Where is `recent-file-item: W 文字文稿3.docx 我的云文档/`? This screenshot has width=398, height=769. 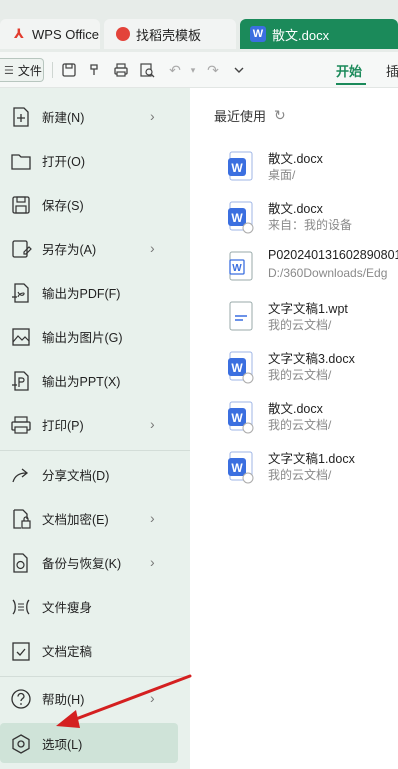
recent-file-item: W 文字文稿3.docx 我的云文档/ is located at coordinates (312, 368).